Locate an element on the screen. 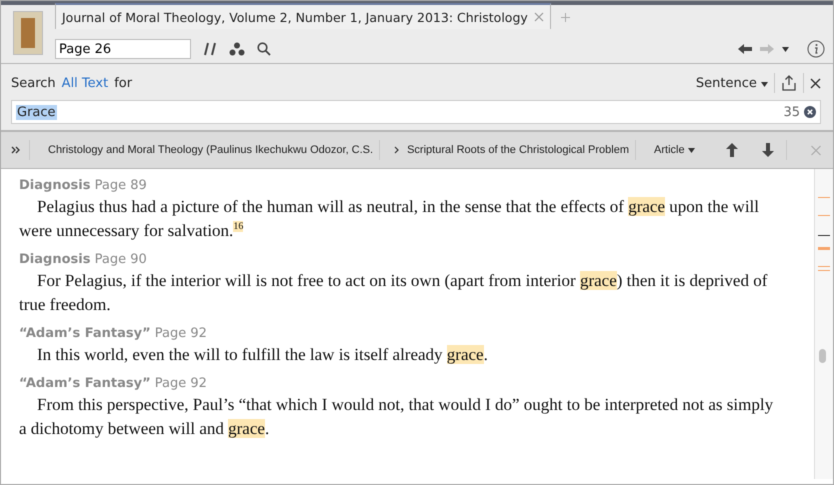 The height and width of the screenshot is (485, 834). expand-chevrons-icon is located at coordinates (16, 150).